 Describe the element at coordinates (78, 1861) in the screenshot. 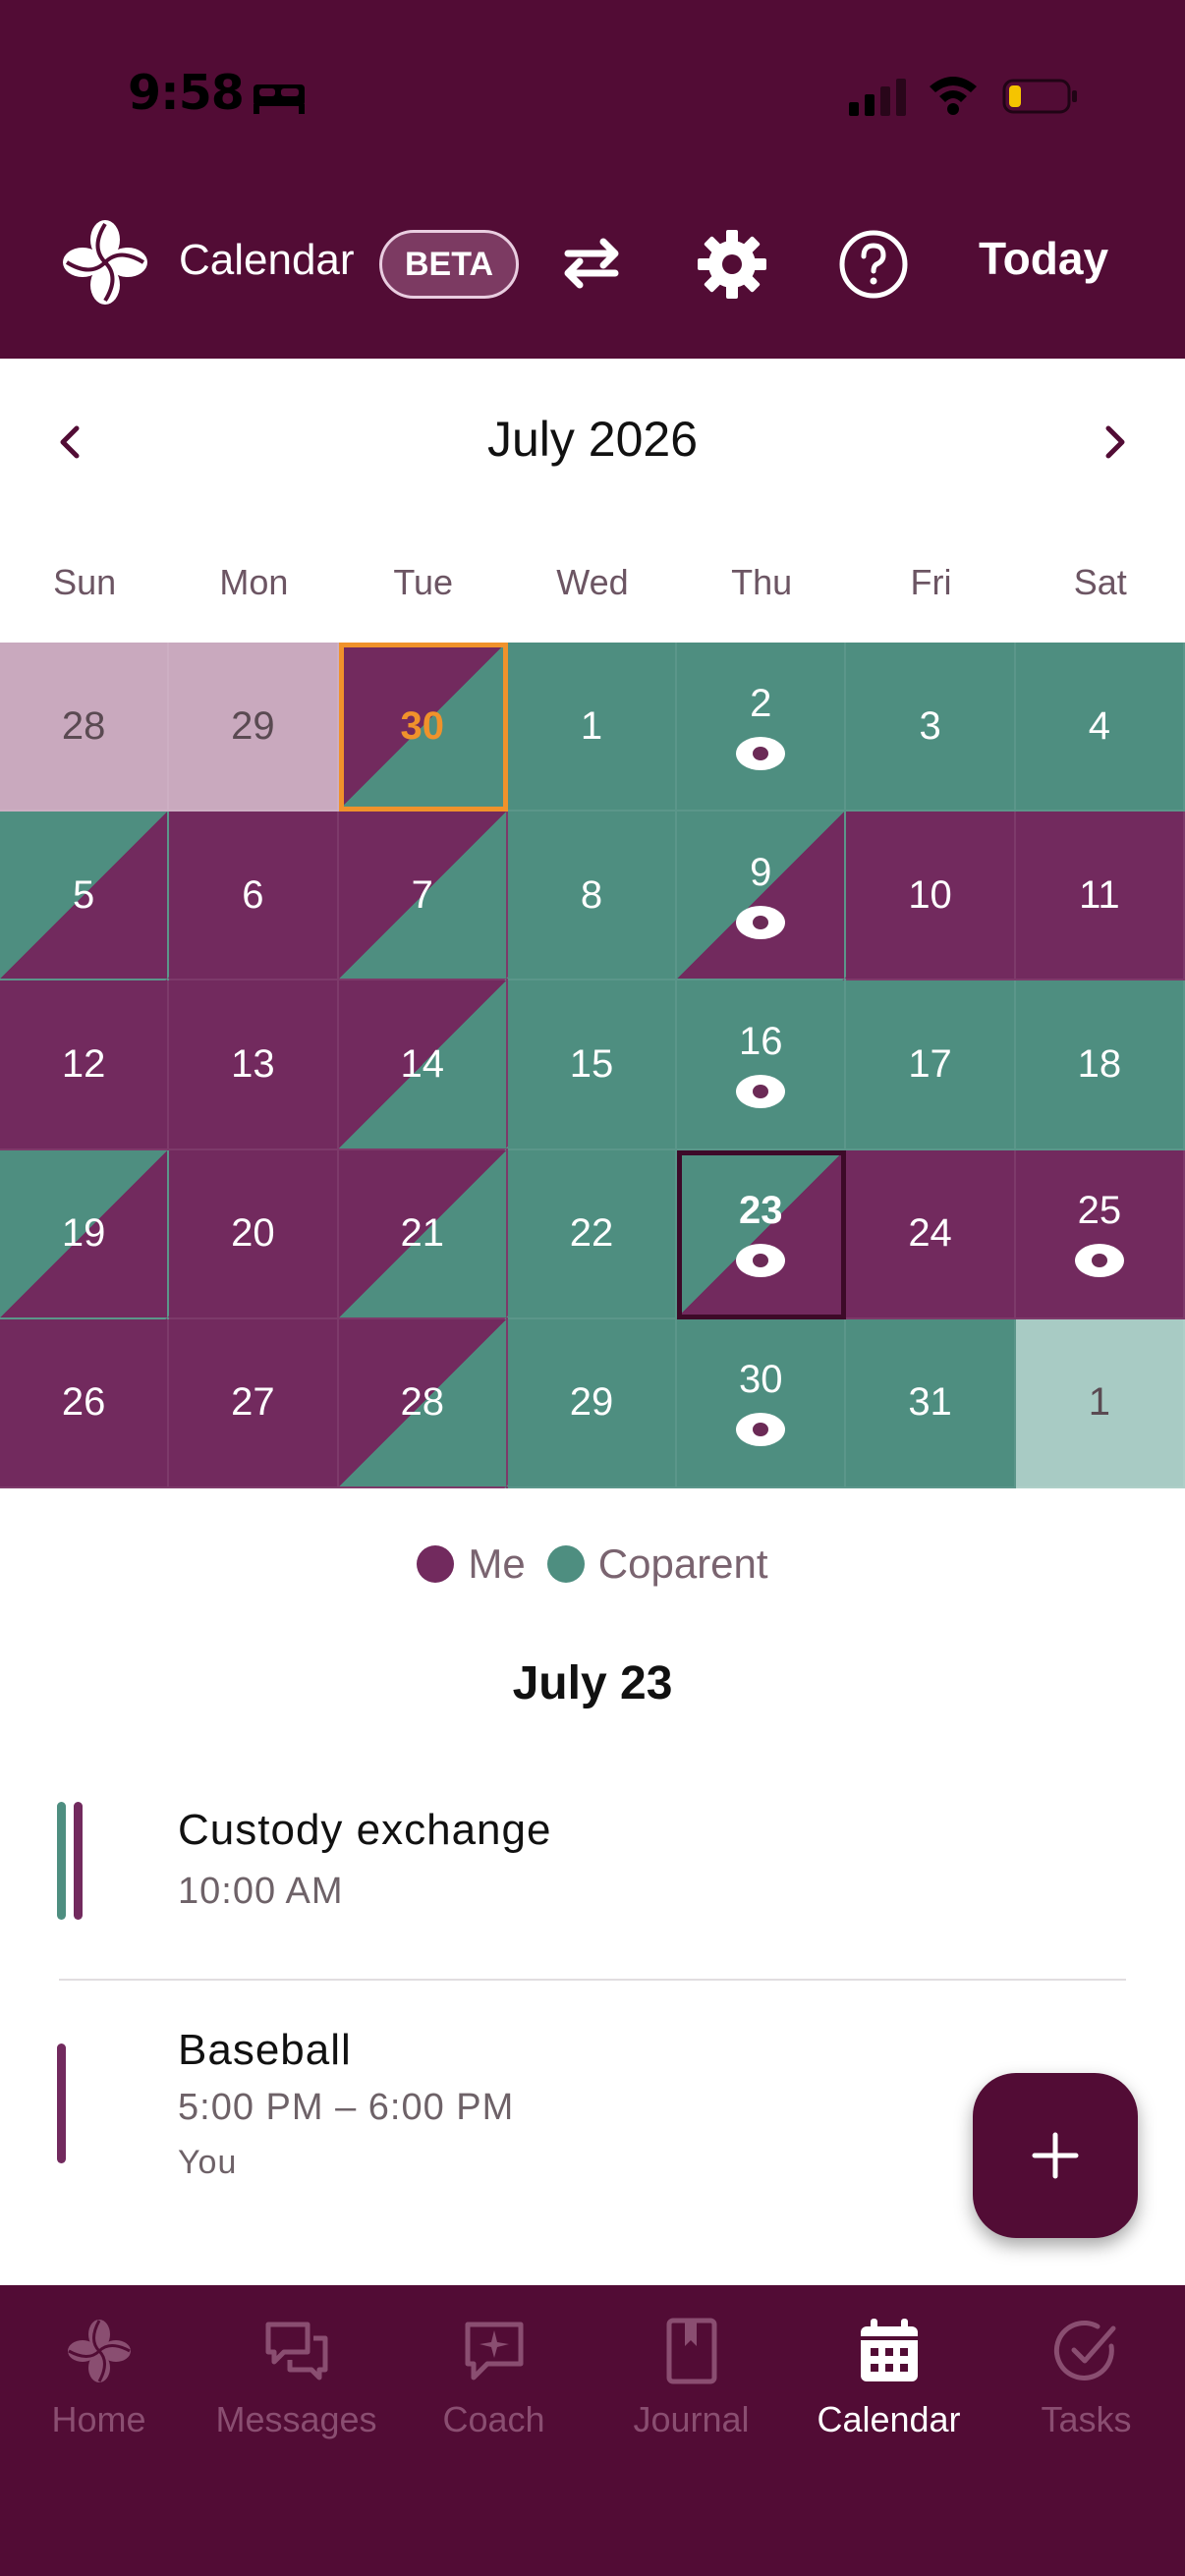

I see `me-bar` at that location.